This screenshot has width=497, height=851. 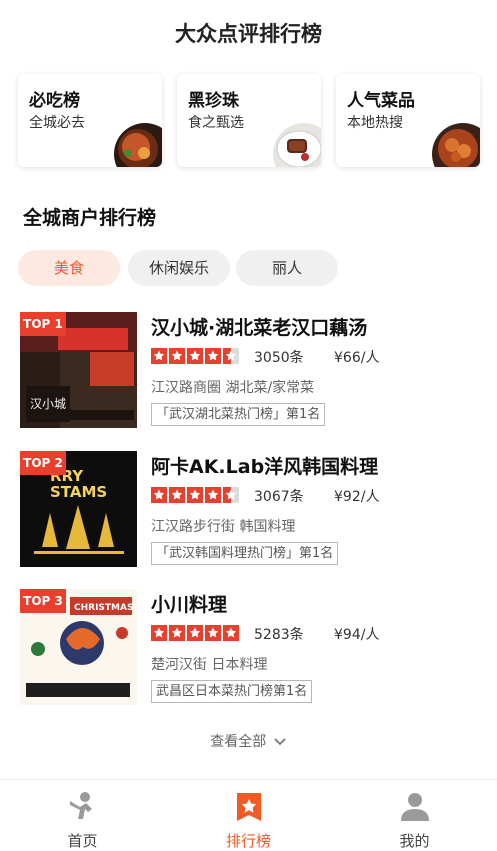 I want to click on review-count: 3067条, so click(x=279, y=497).